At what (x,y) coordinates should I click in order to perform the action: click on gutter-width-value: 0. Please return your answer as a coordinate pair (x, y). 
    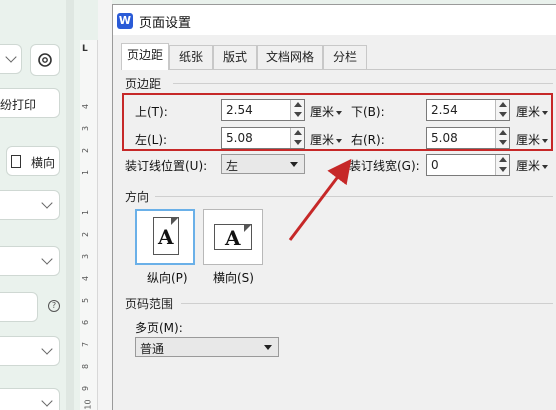
    Looking at the image, I should click on (435, 165).